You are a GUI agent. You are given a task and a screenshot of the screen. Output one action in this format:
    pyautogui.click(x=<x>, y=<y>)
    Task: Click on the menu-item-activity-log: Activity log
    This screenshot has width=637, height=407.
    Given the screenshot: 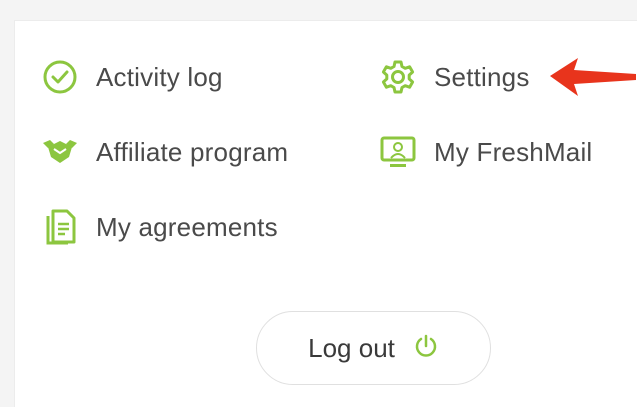 What is the action you would take?
    pyautogui.click(x=131, y=77)
    